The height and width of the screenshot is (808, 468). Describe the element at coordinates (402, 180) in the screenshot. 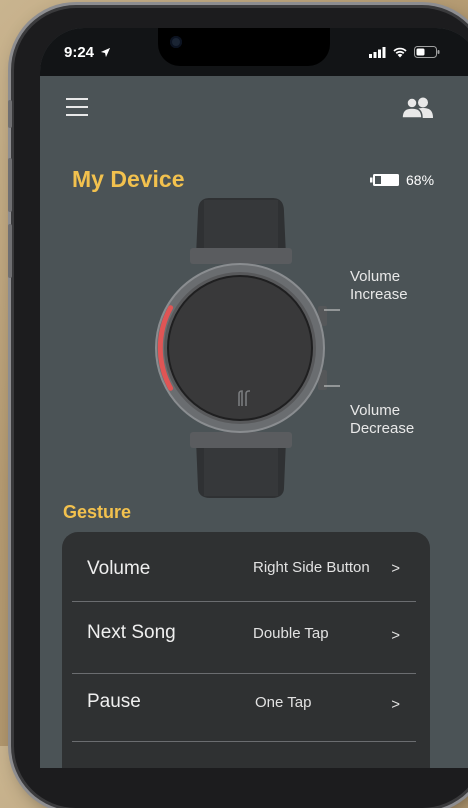

I see `device-battery-status: 68%` at that location.